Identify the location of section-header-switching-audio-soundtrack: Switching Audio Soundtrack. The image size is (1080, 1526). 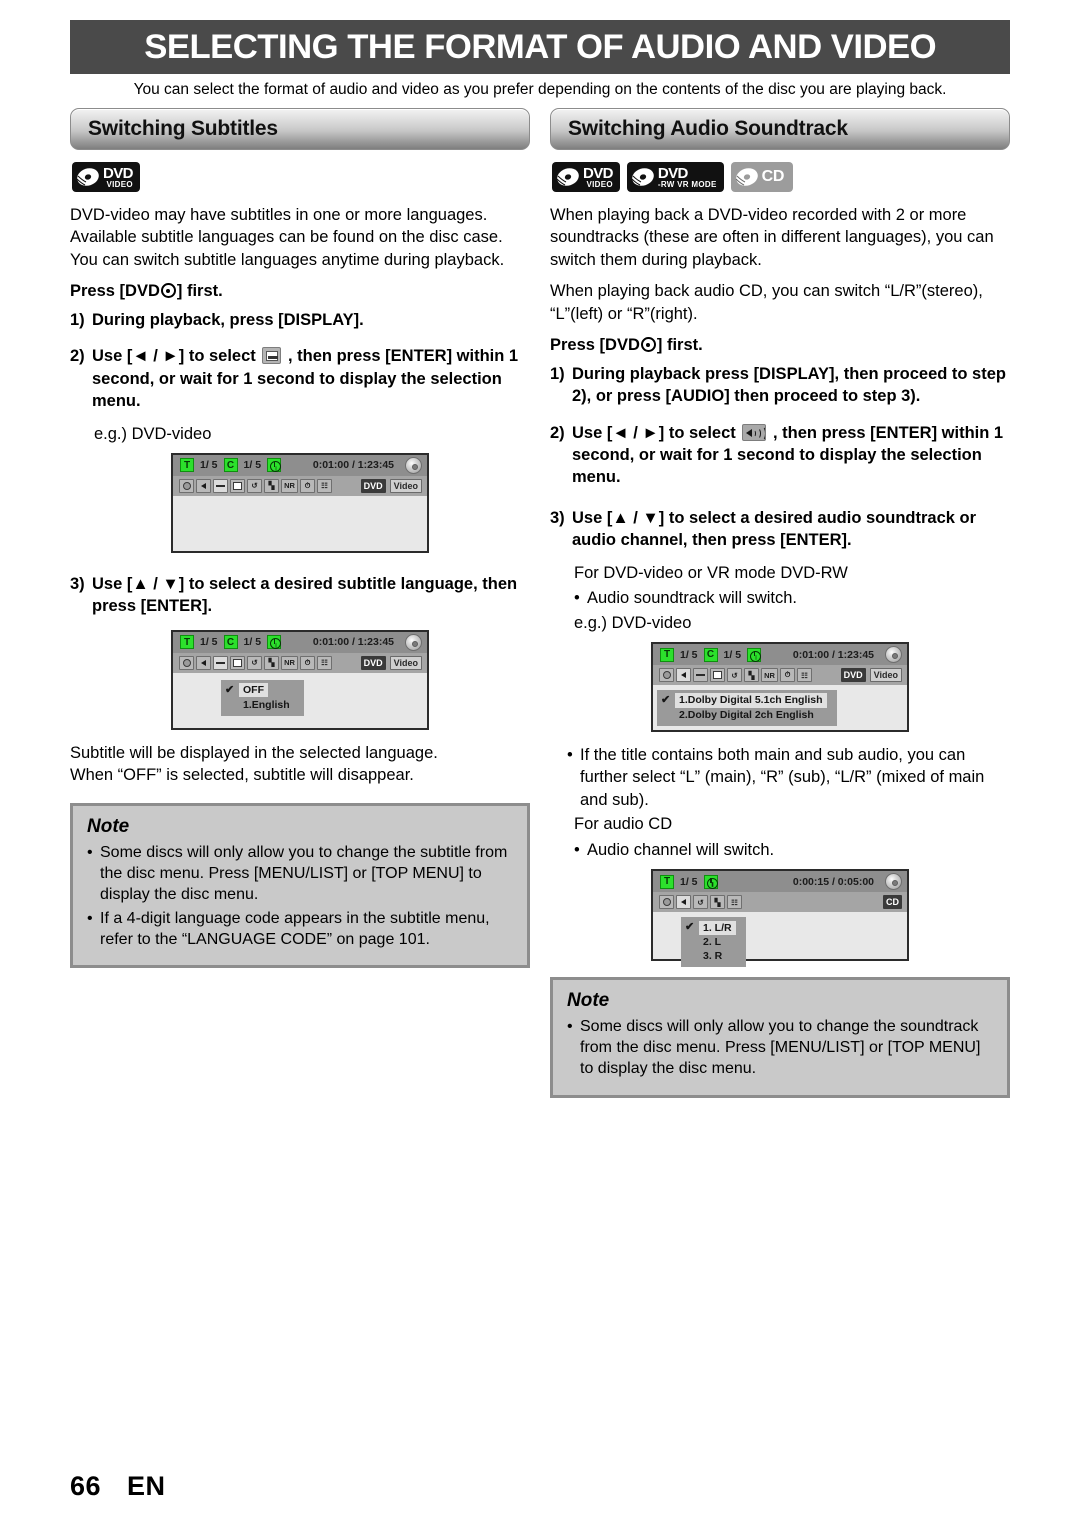
(780, 129).